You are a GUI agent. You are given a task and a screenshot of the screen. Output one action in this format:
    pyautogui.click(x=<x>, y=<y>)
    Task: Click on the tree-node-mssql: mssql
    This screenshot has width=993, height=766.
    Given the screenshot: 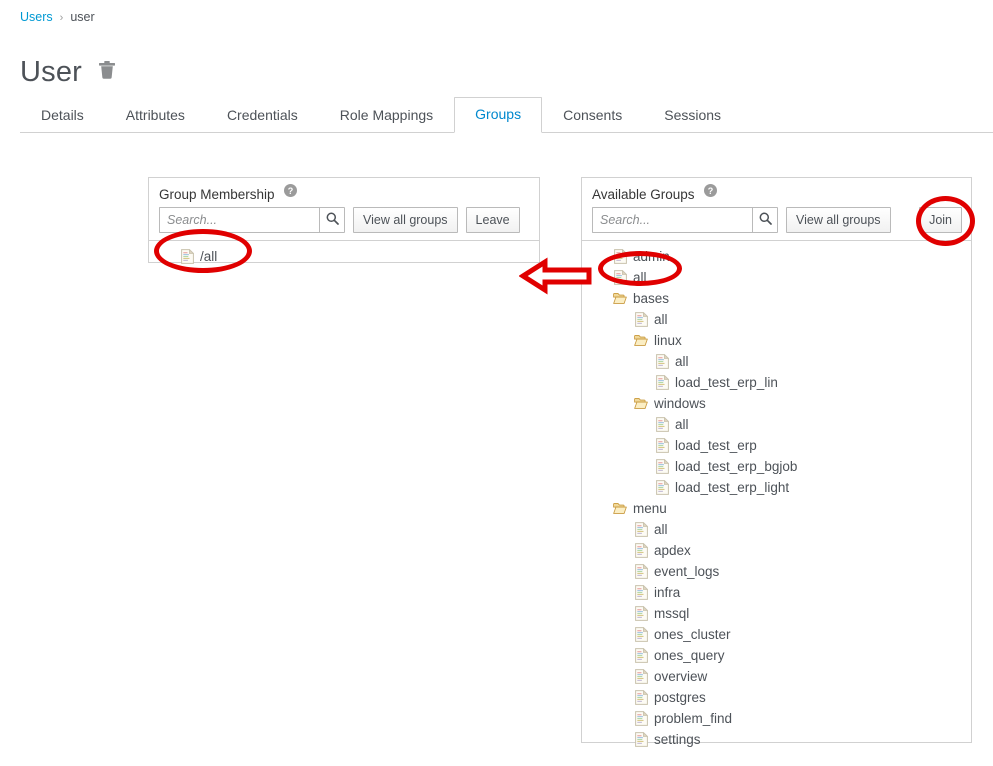 What is the action you would take?
    pyautogui.click(x=776, y=613)
    